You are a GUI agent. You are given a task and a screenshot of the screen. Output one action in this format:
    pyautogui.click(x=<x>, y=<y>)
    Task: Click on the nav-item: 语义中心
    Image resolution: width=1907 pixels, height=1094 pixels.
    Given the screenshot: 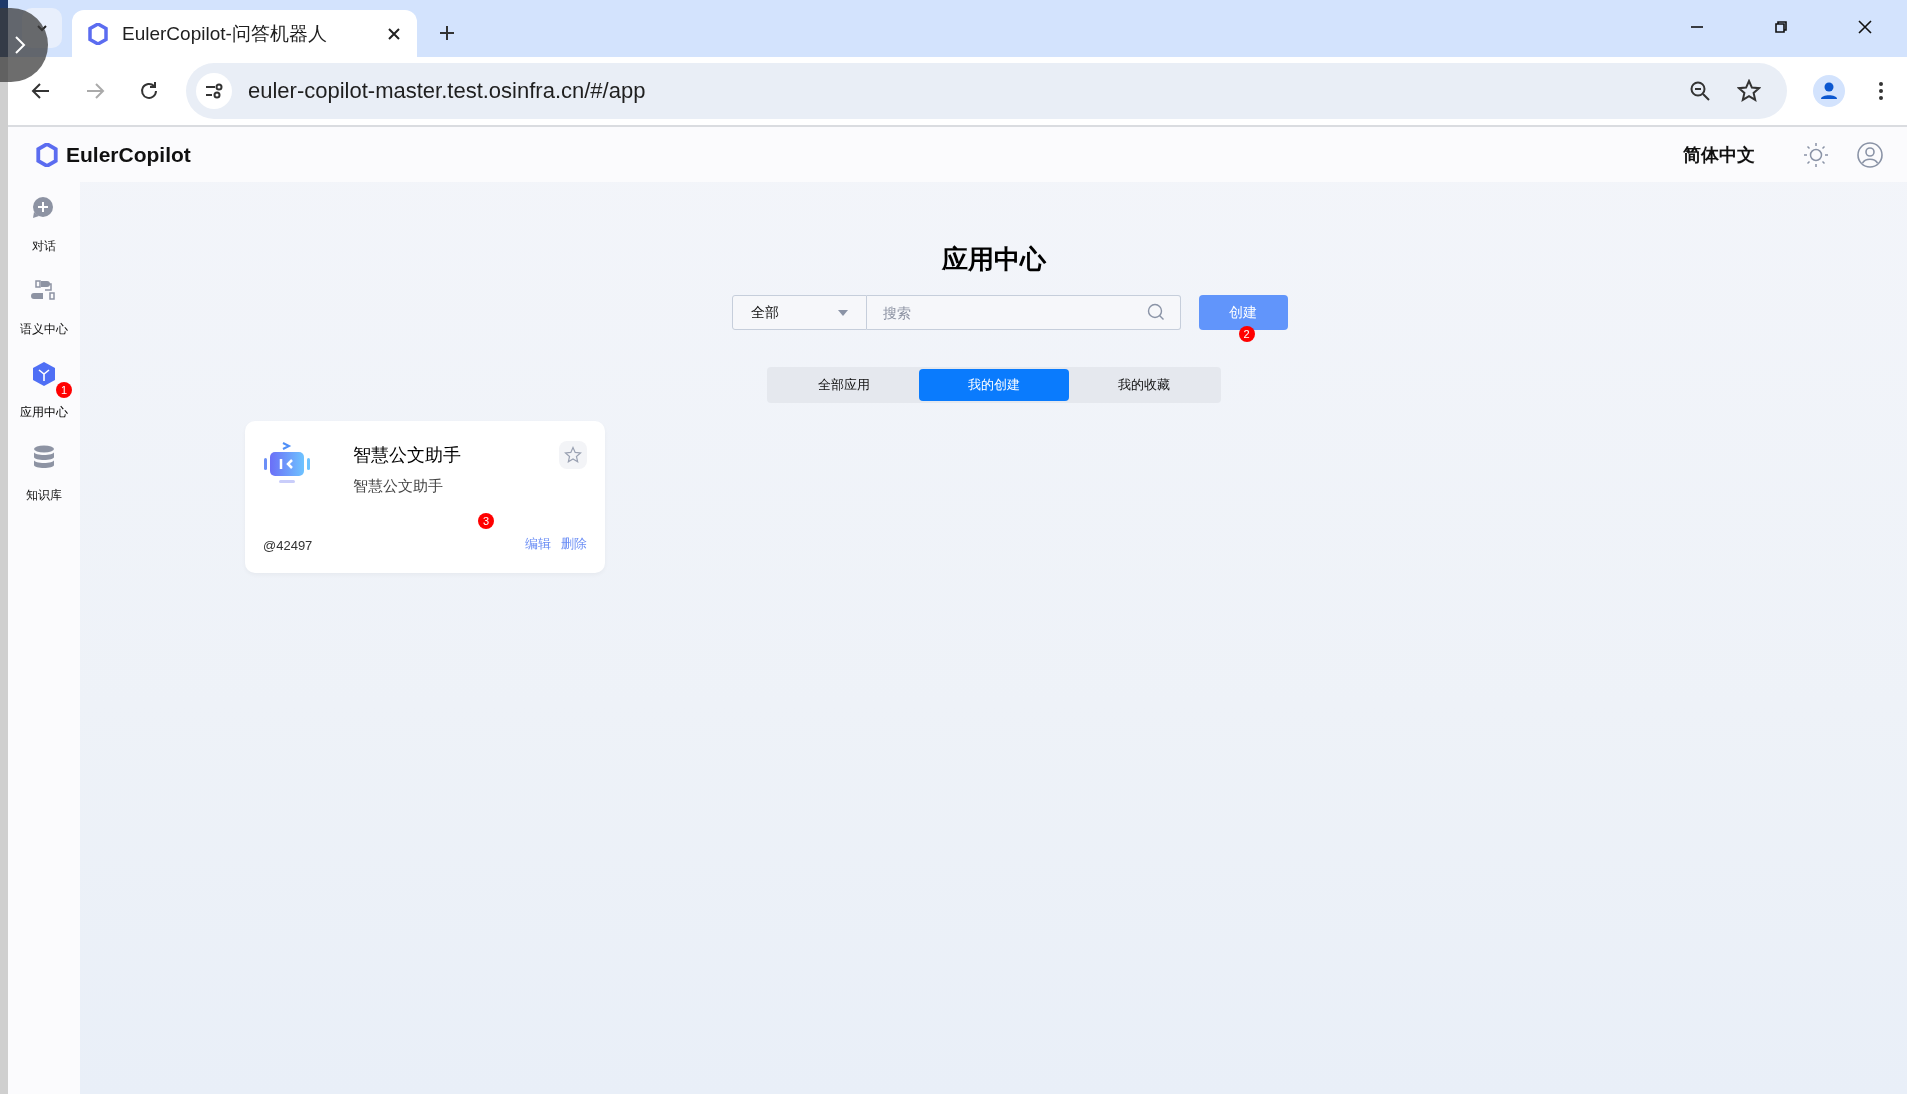 What is the action you would take?
    pyautogui.click(x=44, y=307)
    